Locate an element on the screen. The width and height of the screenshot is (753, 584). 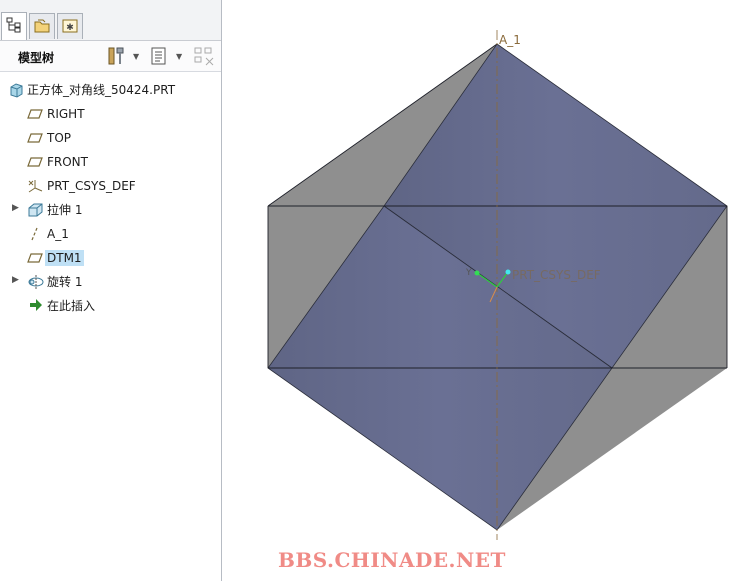
tree-item-revolve: ▶ 旋转 1 is located at coordinates (110, 282).